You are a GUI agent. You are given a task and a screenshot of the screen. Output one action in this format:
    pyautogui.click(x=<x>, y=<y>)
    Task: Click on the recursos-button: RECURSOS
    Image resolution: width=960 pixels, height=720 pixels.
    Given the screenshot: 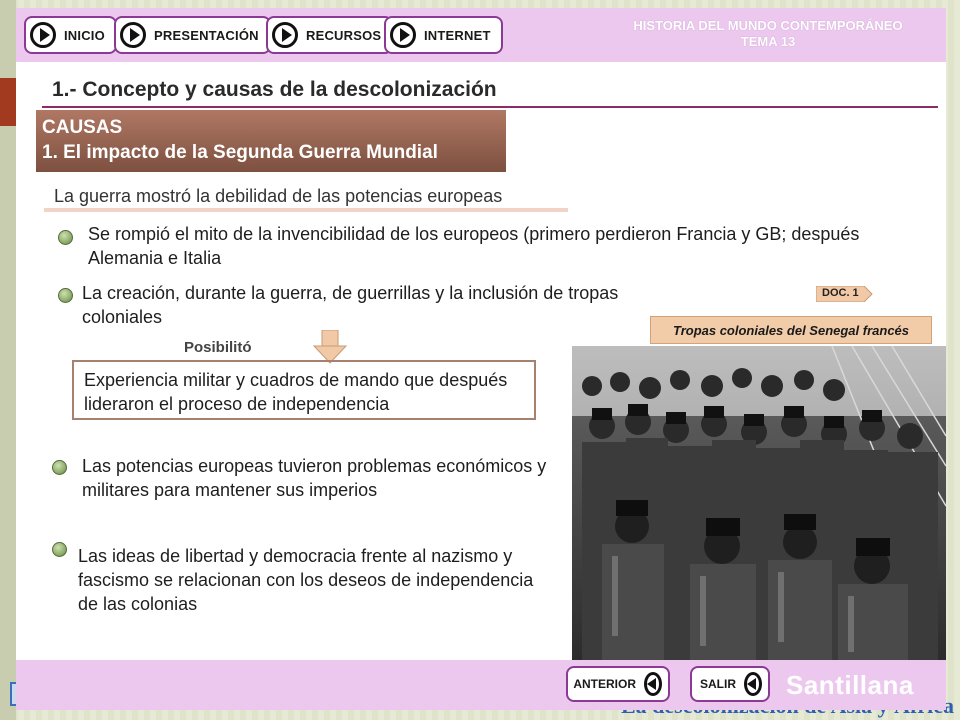 What is the action you would take?
    pyautogui.click(x=330, y=35)
    